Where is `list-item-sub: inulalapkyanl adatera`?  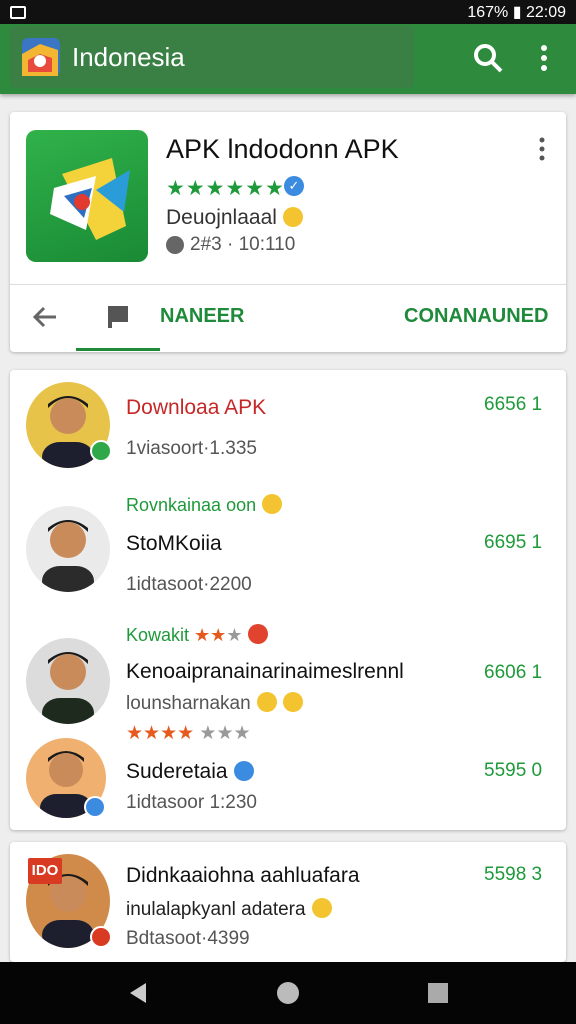 list-item-sub: inulalapkyanl adatera is located at coordinates (229, 909).